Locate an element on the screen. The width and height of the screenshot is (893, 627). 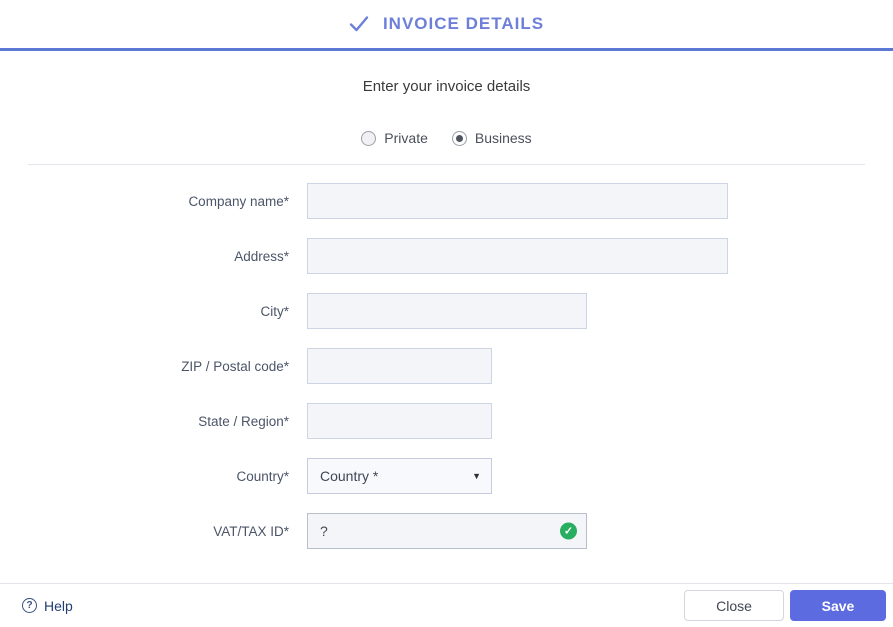
country-select-value: Country * is located at coordinates (349, 476).